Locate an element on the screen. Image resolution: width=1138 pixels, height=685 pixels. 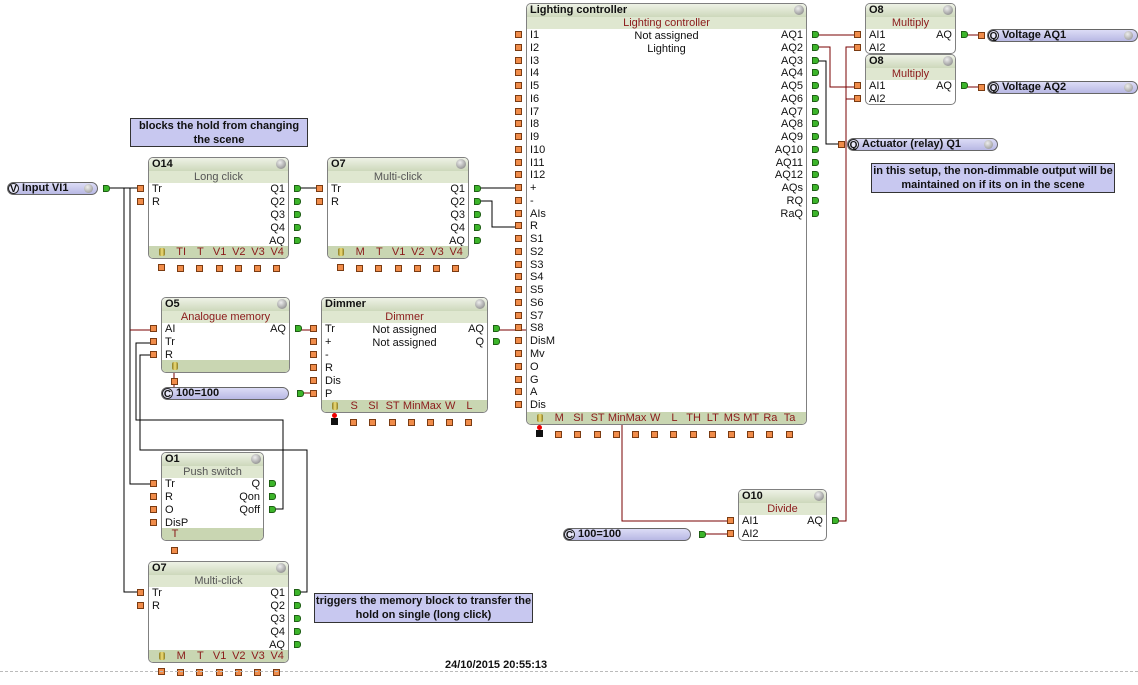
comment-n1: blocks the hold from changing the scene is located at coordinates (219, 132).